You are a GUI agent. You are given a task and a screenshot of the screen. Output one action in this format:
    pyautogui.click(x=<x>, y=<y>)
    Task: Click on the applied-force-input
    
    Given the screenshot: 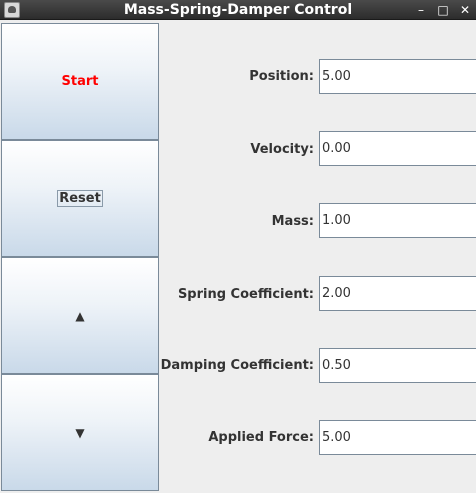 What is the action you would take?
    pyautogui.click(x=397, y=437)
    